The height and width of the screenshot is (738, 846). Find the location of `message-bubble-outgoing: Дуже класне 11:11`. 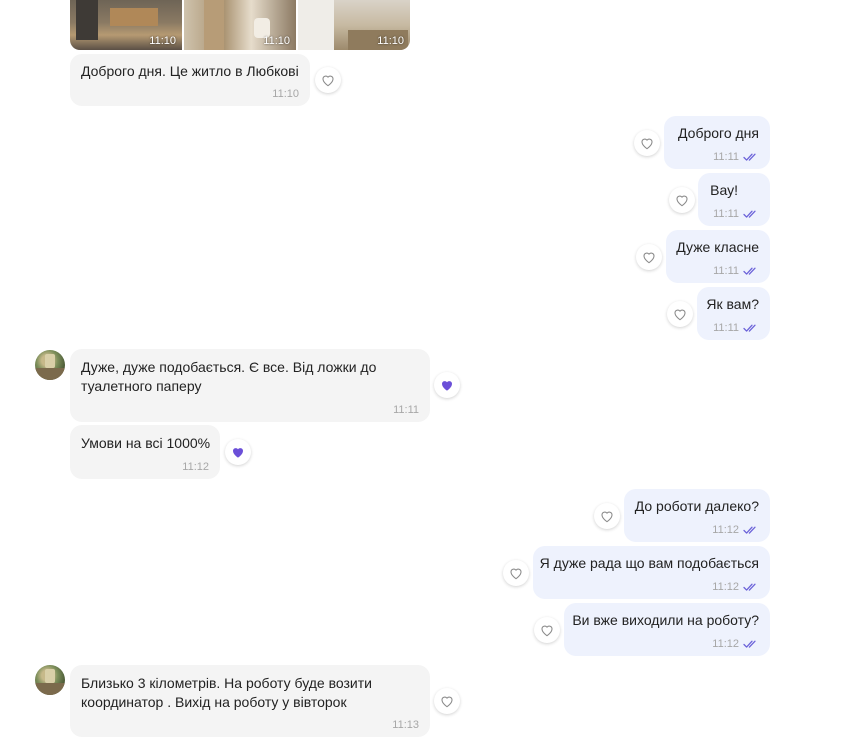

message-bubble-outgoing: Дуже класне 11:11 is located at coordinates (718, 256).